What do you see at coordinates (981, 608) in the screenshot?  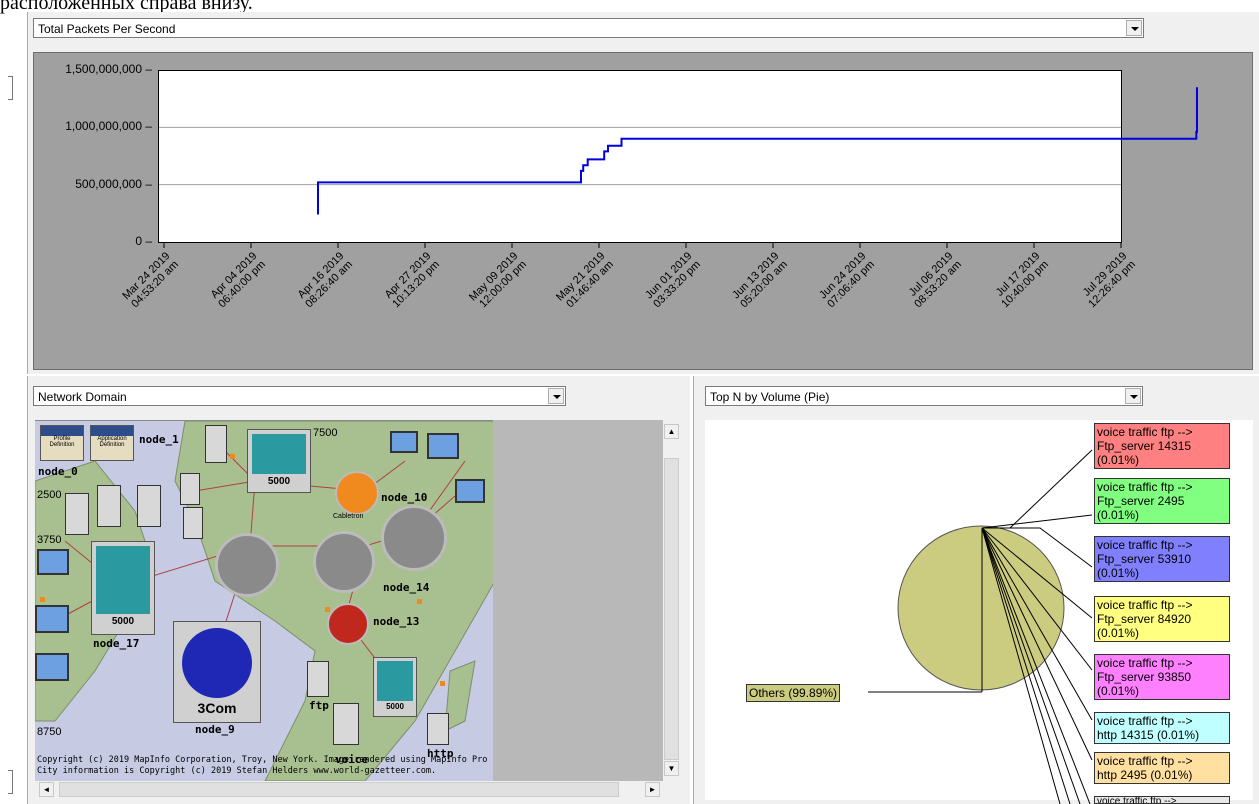 I see `pie-slice-others` at bounding box center [981, 608].